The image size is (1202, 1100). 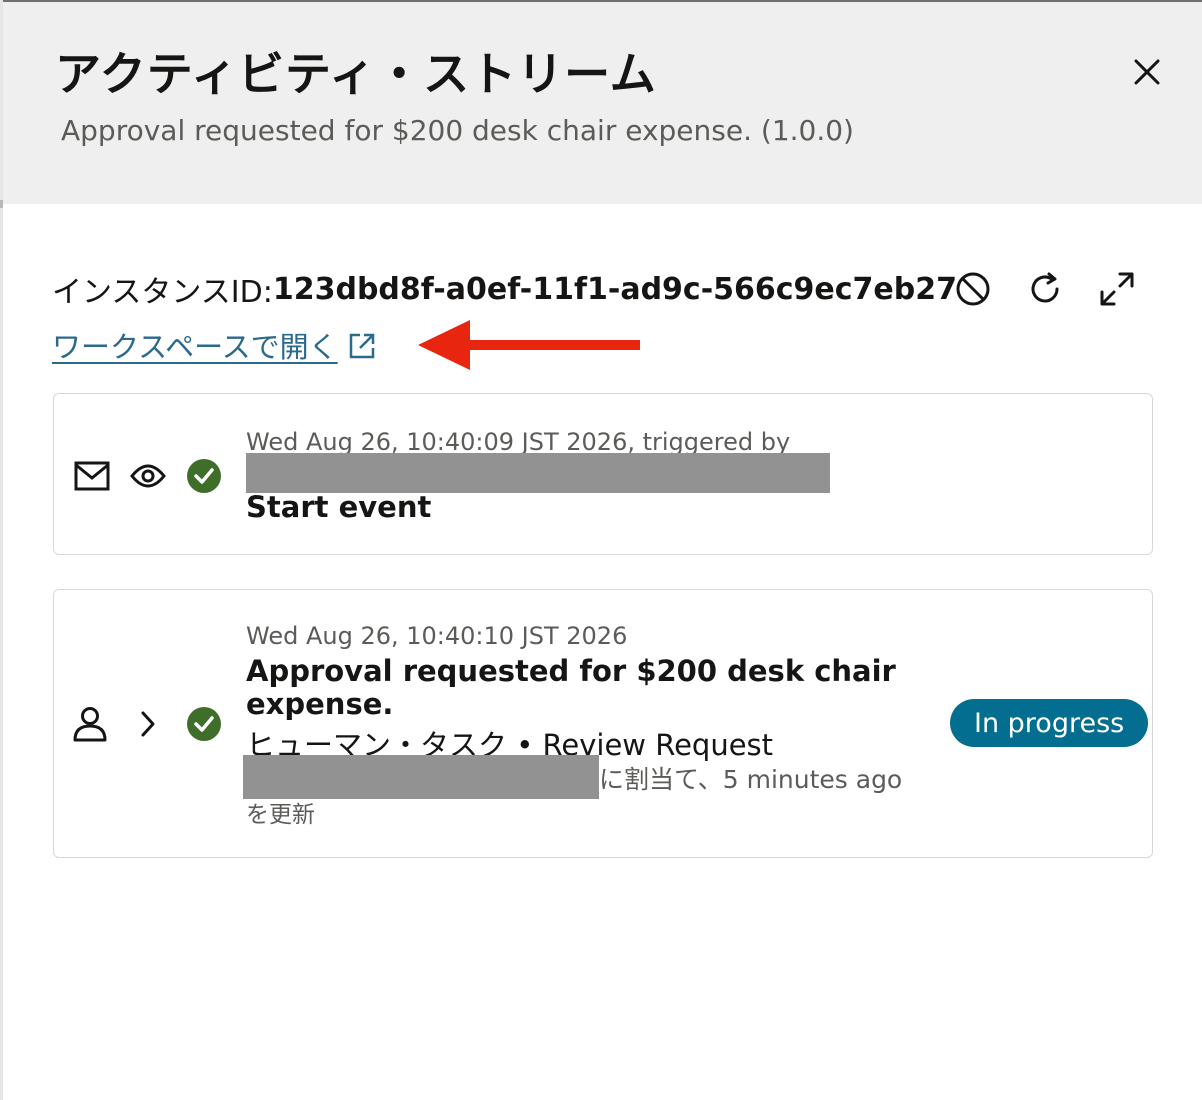 I want to click on cancel-instance-button, so click(x=973, y=289).